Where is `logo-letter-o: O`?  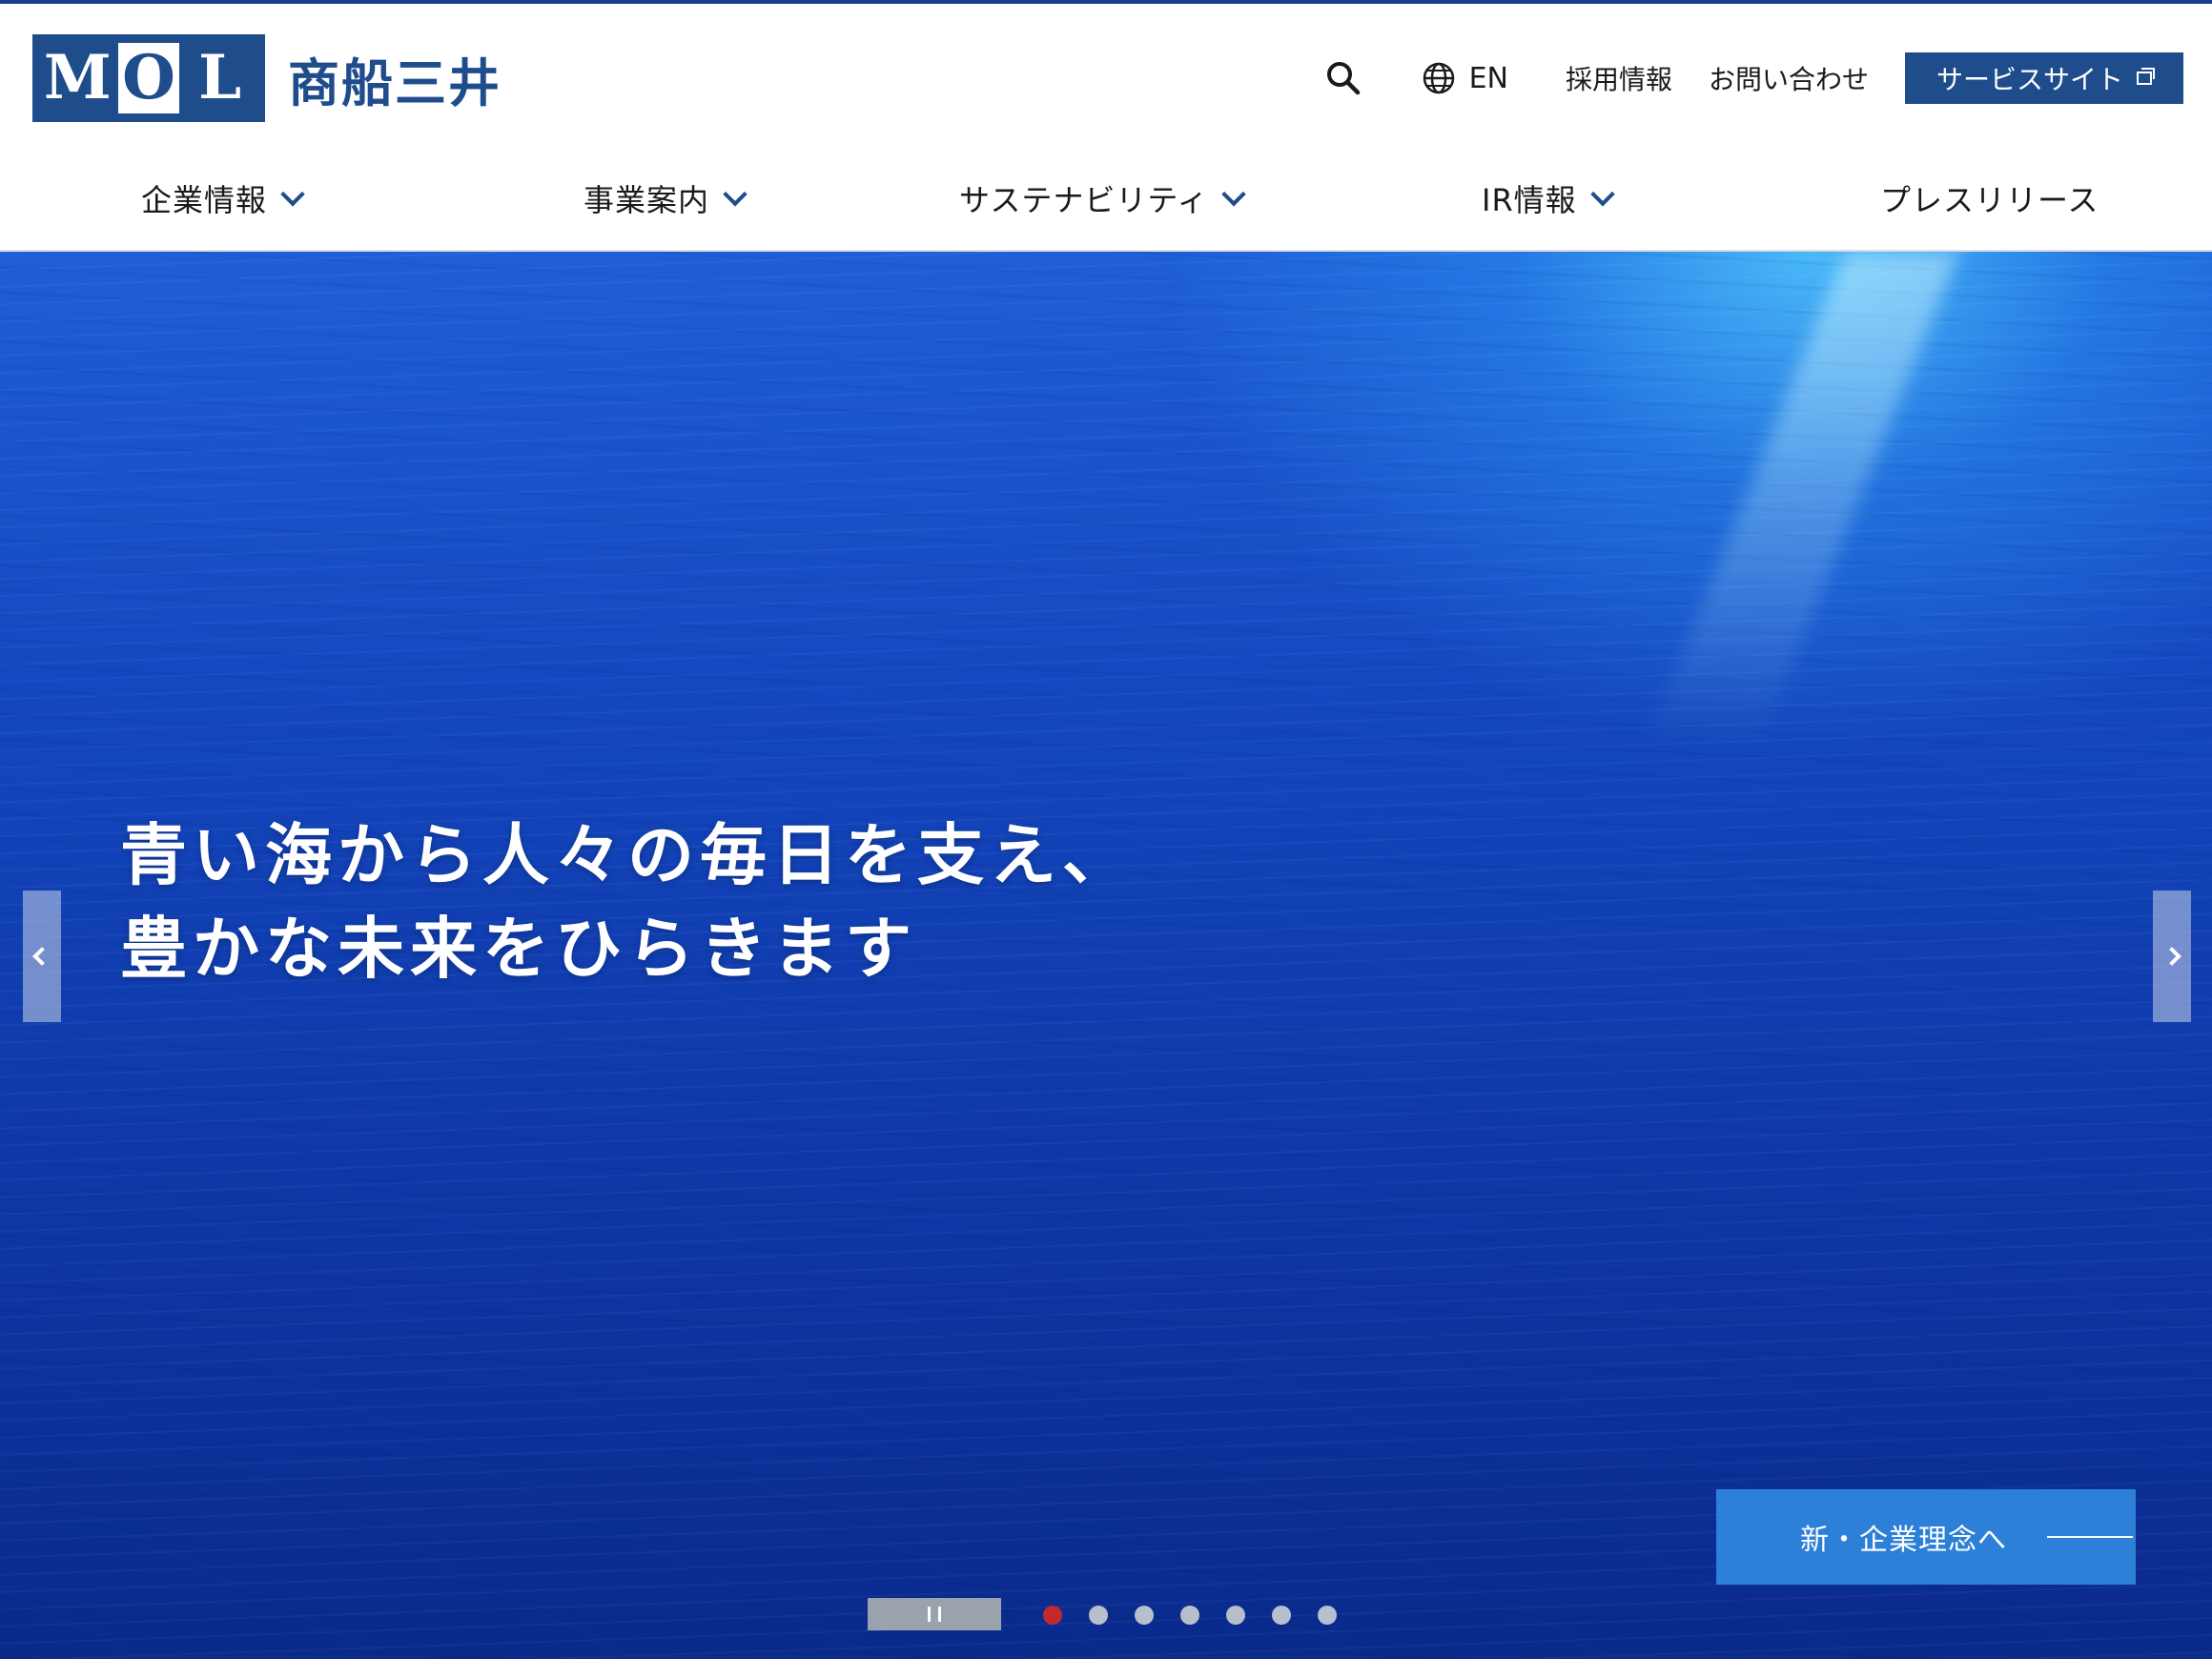
logo-letter-o: O is located at coordinates (148, 78).